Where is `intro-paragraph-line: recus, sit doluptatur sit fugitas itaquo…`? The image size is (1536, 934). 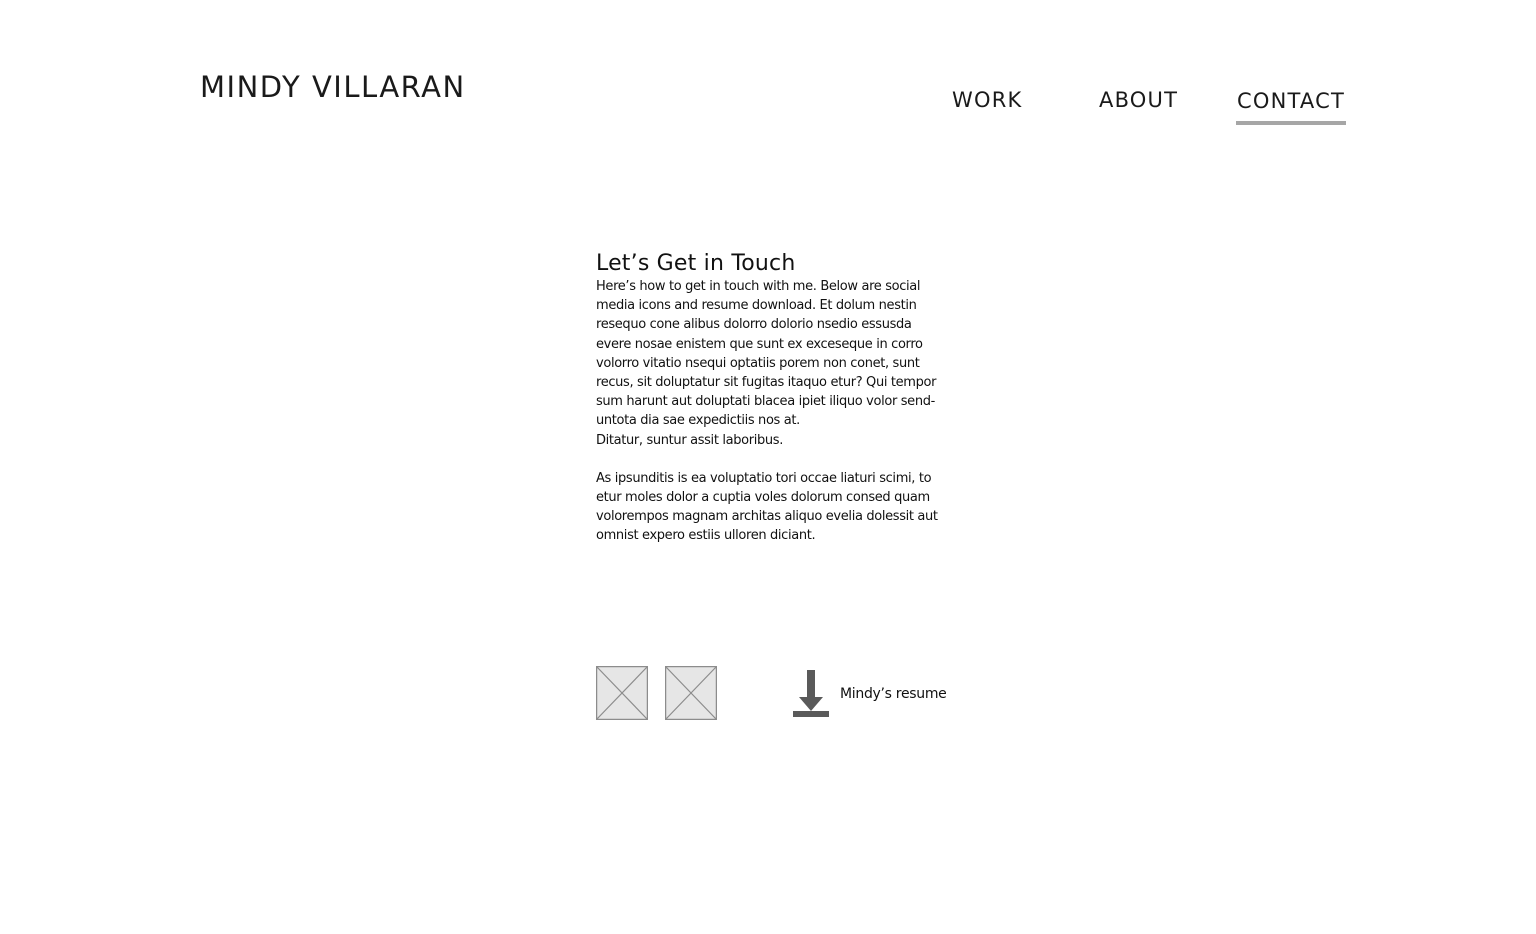 intro-paragraph-line: recus, sit doluptatur sit fugitas itaquo… is located at coordinates (766, 383).